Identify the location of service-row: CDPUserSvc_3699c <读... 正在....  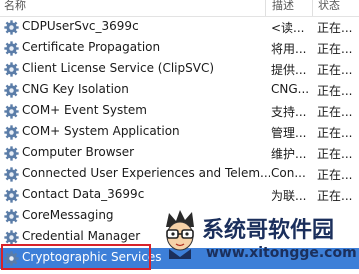
(179, 27).